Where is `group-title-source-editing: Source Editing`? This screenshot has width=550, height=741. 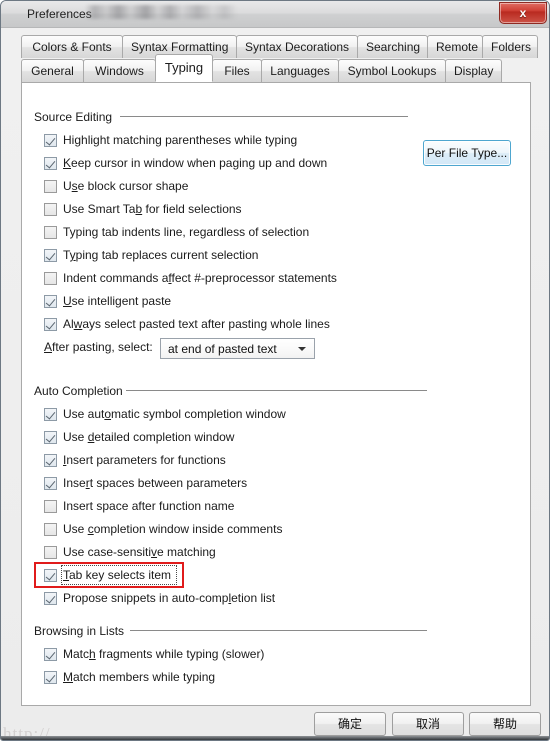 group-title-source-editing: Source Editing is located at coordinates (73, 117).